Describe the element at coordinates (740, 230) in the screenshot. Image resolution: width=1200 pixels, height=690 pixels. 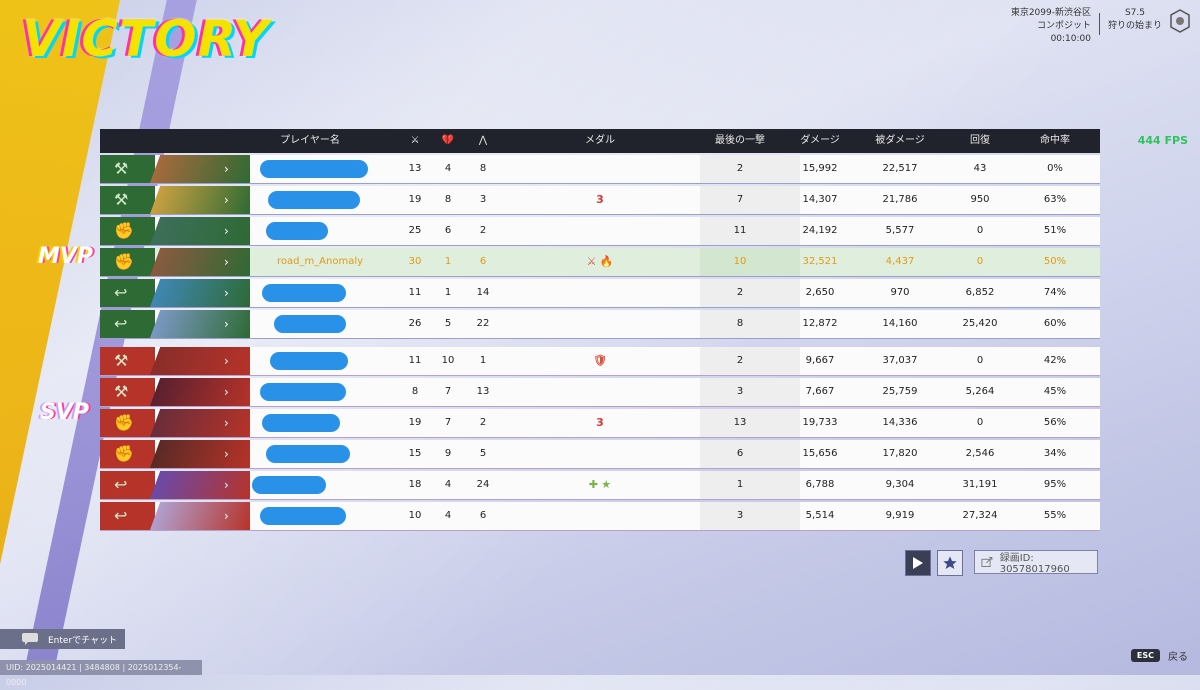
I see `last-hit: 11` at that location.